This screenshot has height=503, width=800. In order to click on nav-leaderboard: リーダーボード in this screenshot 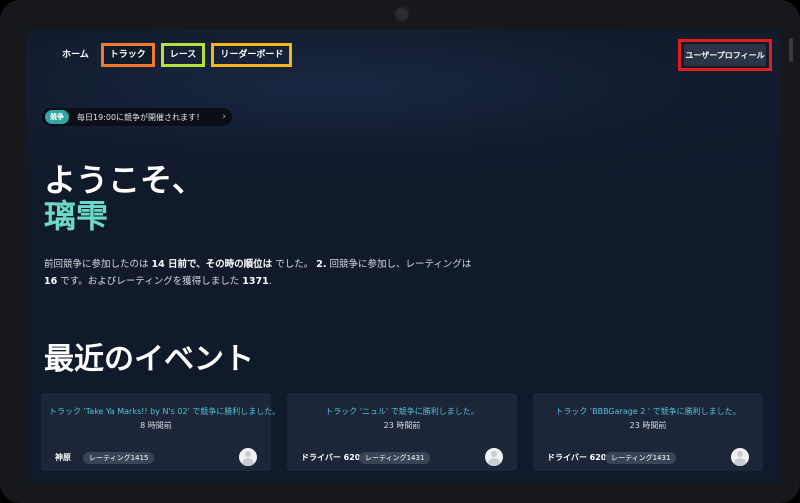, I will do `click(252, 55)`.